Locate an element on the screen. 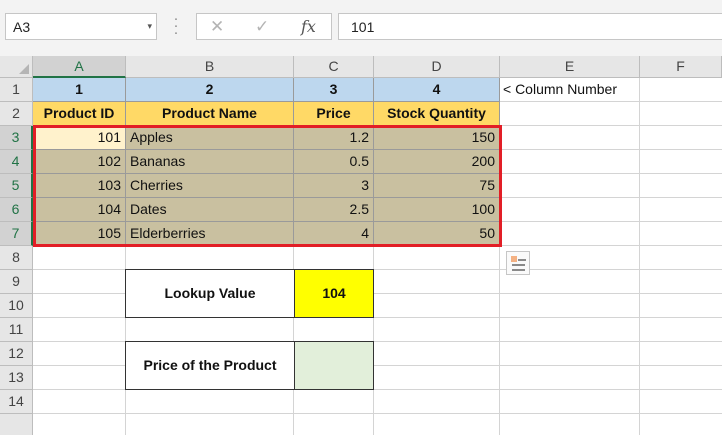 The image size is (722, 435). column-header-b: B is located at coordinates (210, 67).